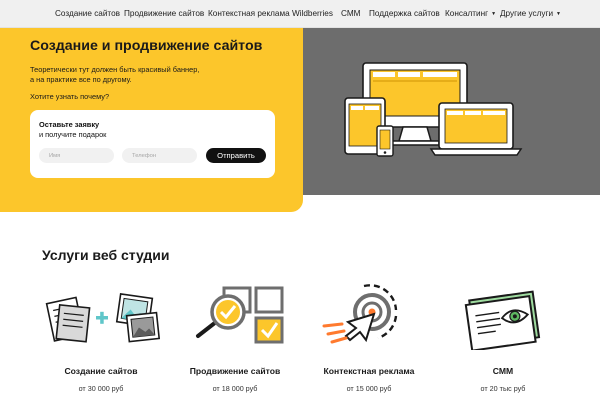  What do you see at coordinates (235, 388) in the screenshot?
I see `service-price: от 18 000 руб` at bounding box center [235, 388].